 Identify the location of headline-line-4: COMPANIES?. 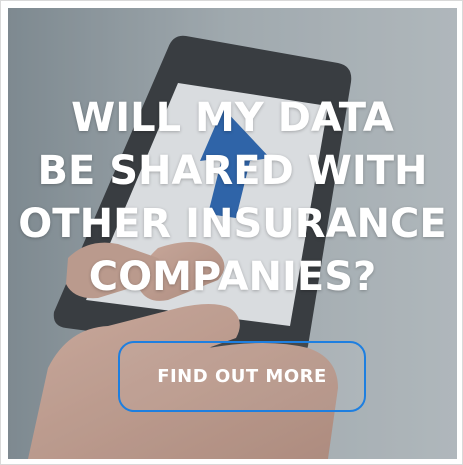
(232, 277).